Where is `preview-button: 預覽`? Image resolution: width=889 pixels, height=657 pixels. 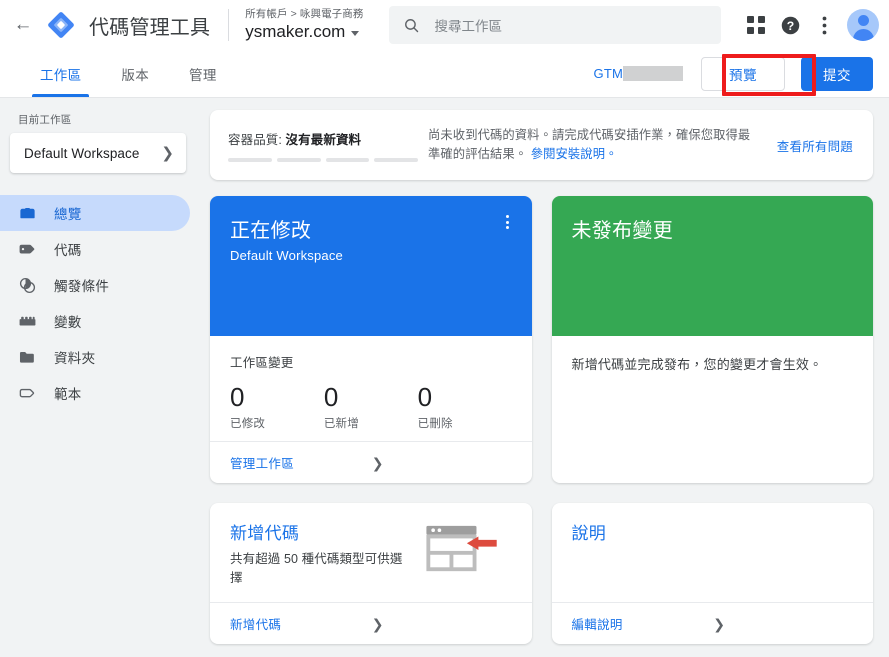
preview-button: 預覽 is located at coordinates (743, 73).